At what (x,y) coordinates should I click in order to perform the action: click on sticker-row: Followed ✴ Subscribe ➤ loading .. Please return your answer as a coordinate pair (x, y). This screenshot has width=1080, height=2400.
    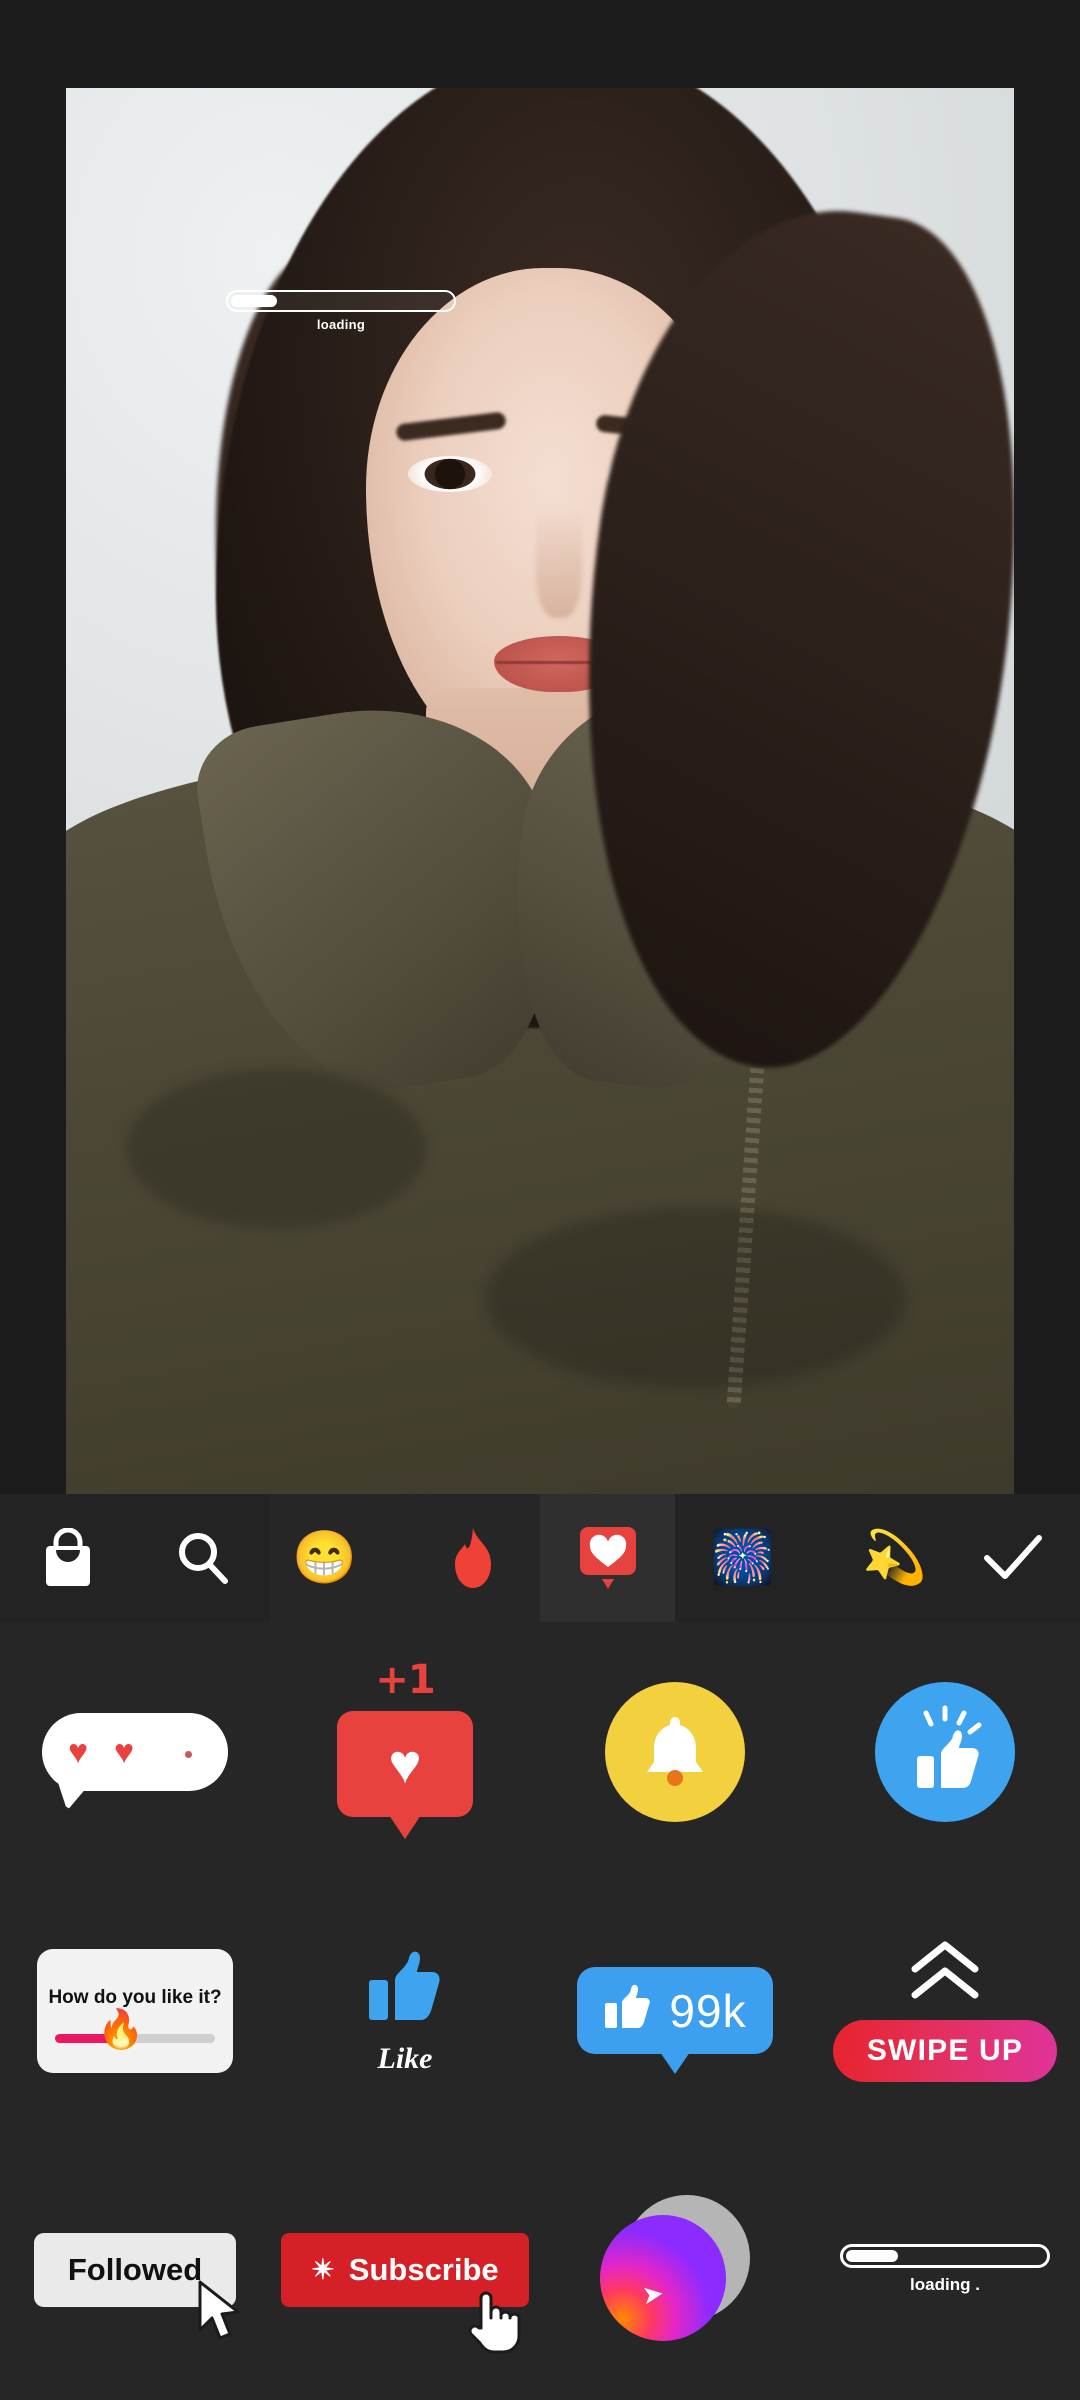
    Looking at the image, I should click on (540, 2269).